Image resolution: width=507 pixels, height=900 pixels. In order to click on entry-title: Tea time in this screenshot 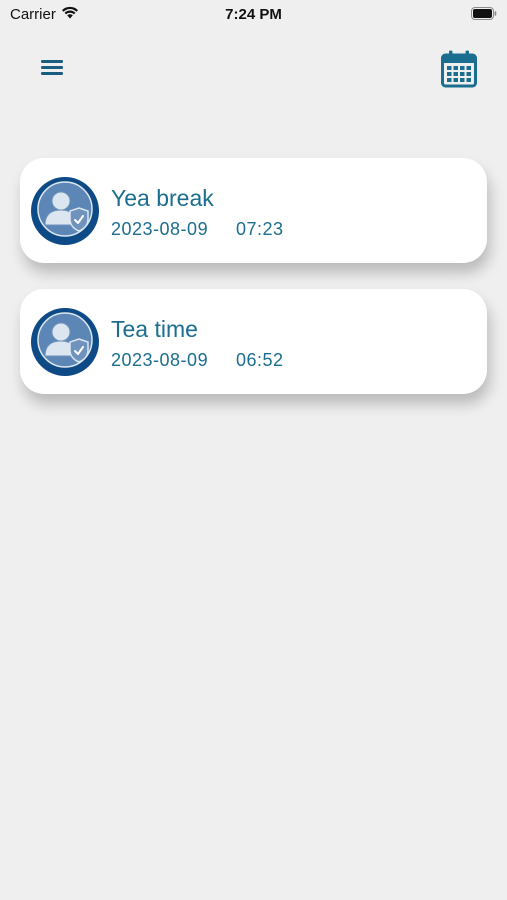, I will do `click(154, 329)`.